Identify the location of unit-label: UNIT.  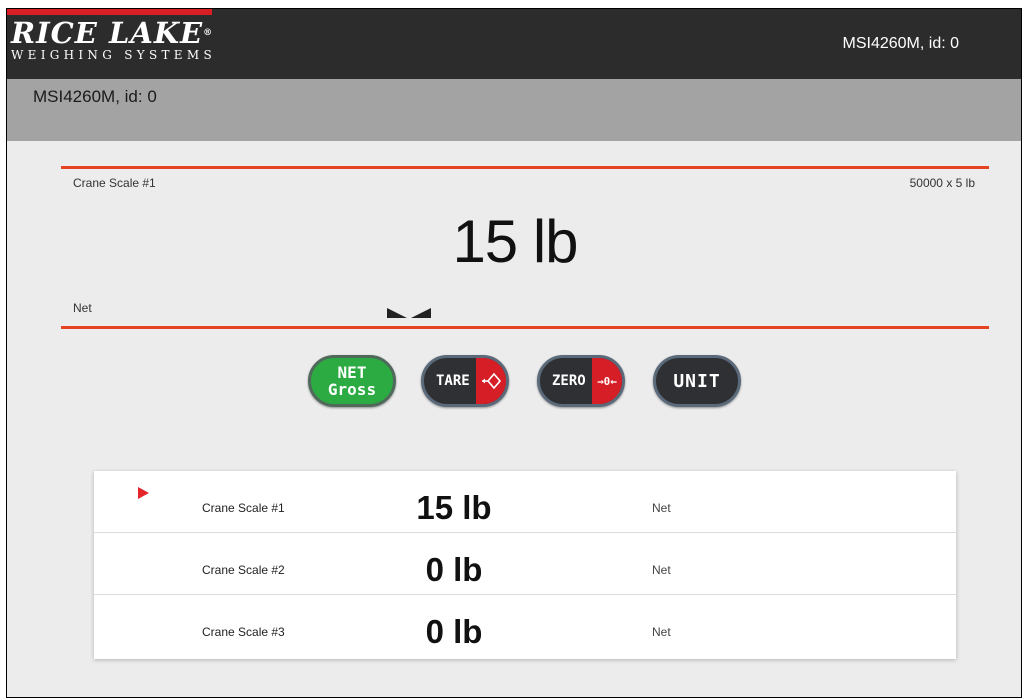
(697, 381).